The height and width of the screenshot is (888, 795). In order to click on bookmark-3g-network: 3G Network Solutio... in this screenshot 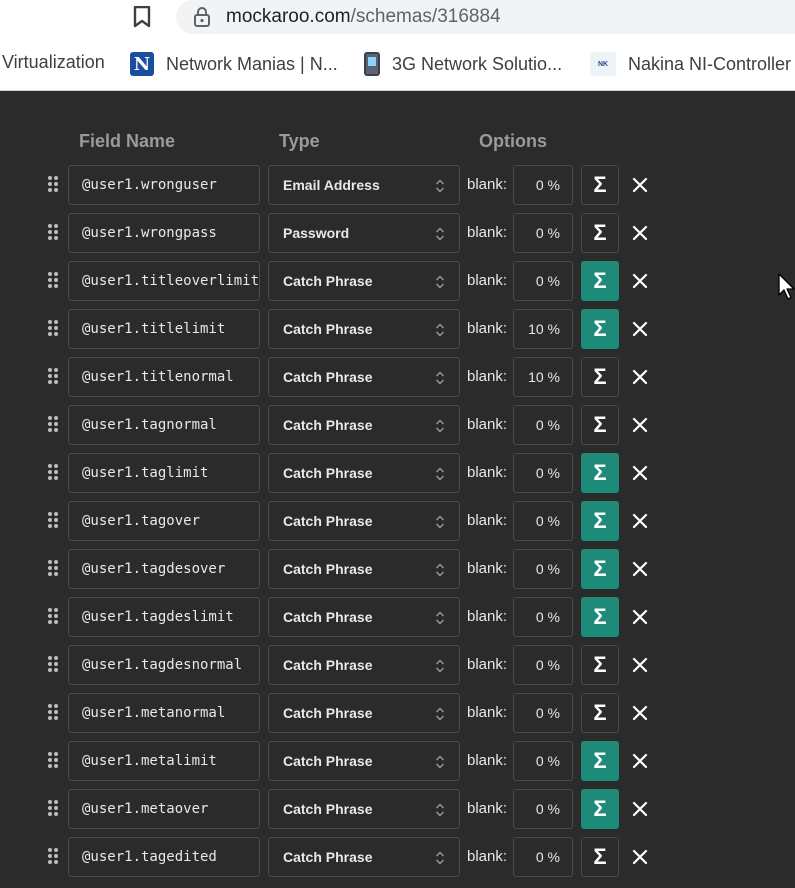, I will do `click(463, 64)`.